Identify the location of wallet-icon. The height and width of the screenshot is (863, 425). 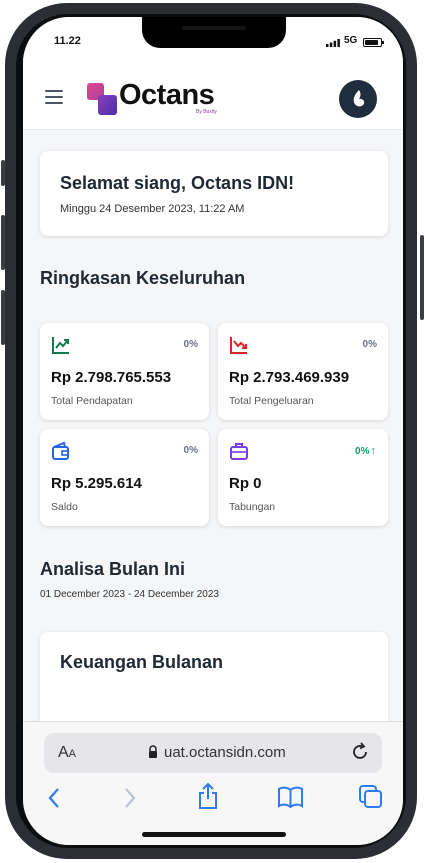
(60, 450).